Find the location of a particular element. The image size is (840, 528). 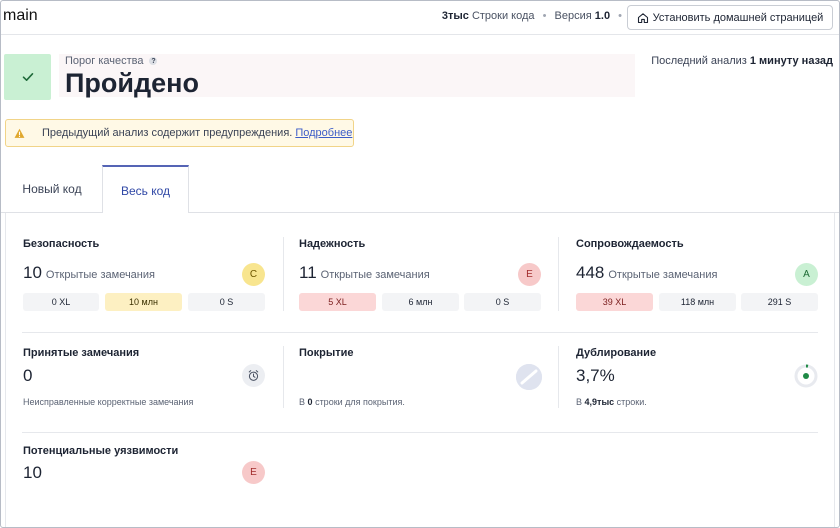

metric-value: 10 is located at coordinates (32, 473).